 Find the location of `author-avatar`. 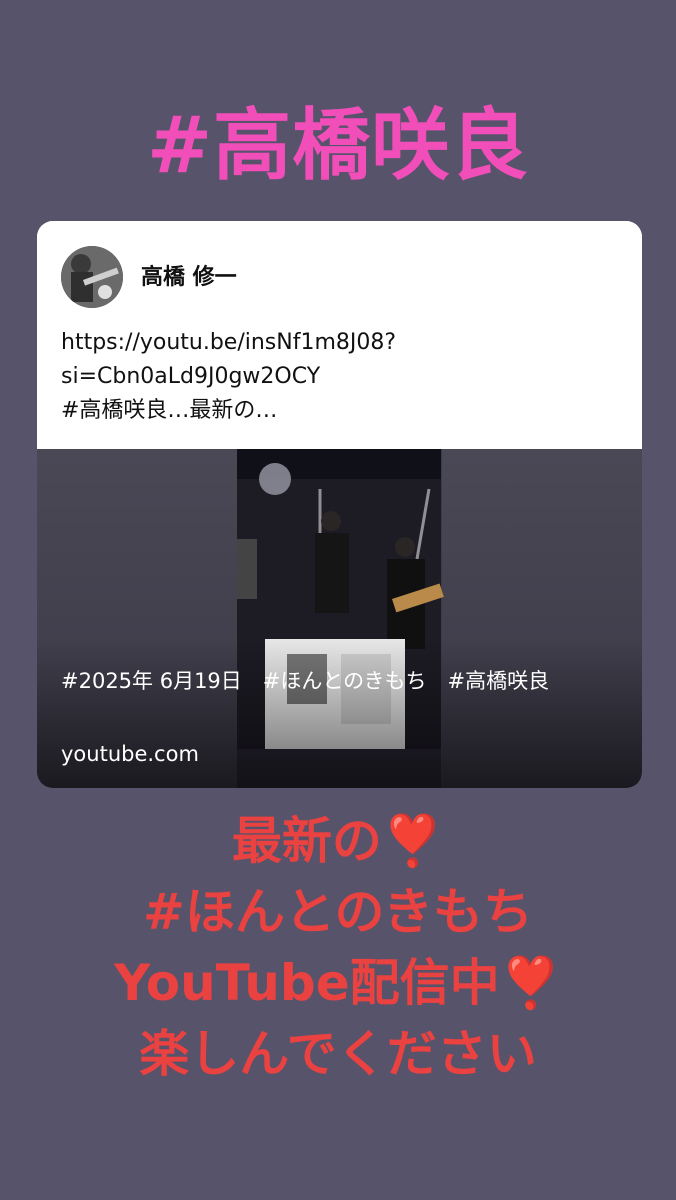

author-avatar is located at coordinates (92, 277).